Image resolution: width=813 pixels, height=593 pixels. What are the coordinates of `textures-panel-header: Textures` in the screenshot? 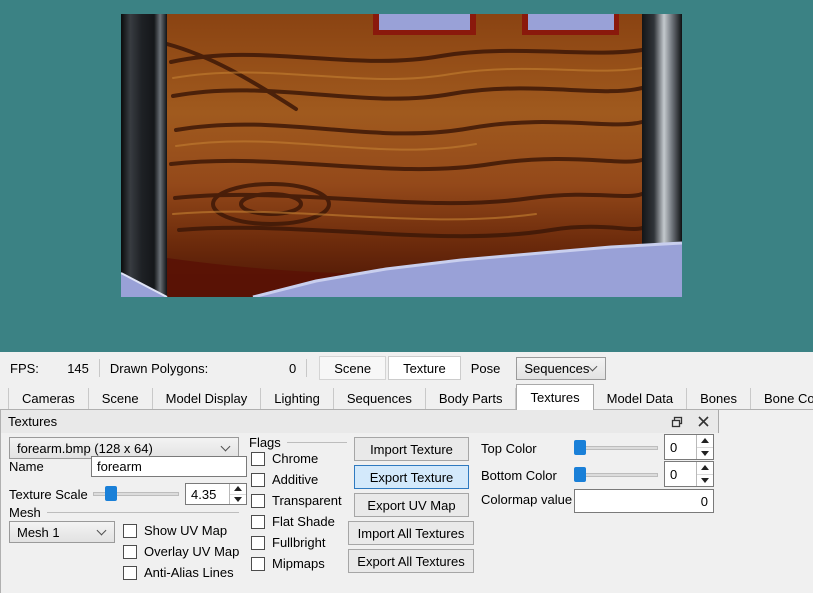 It's located at (359, 421).